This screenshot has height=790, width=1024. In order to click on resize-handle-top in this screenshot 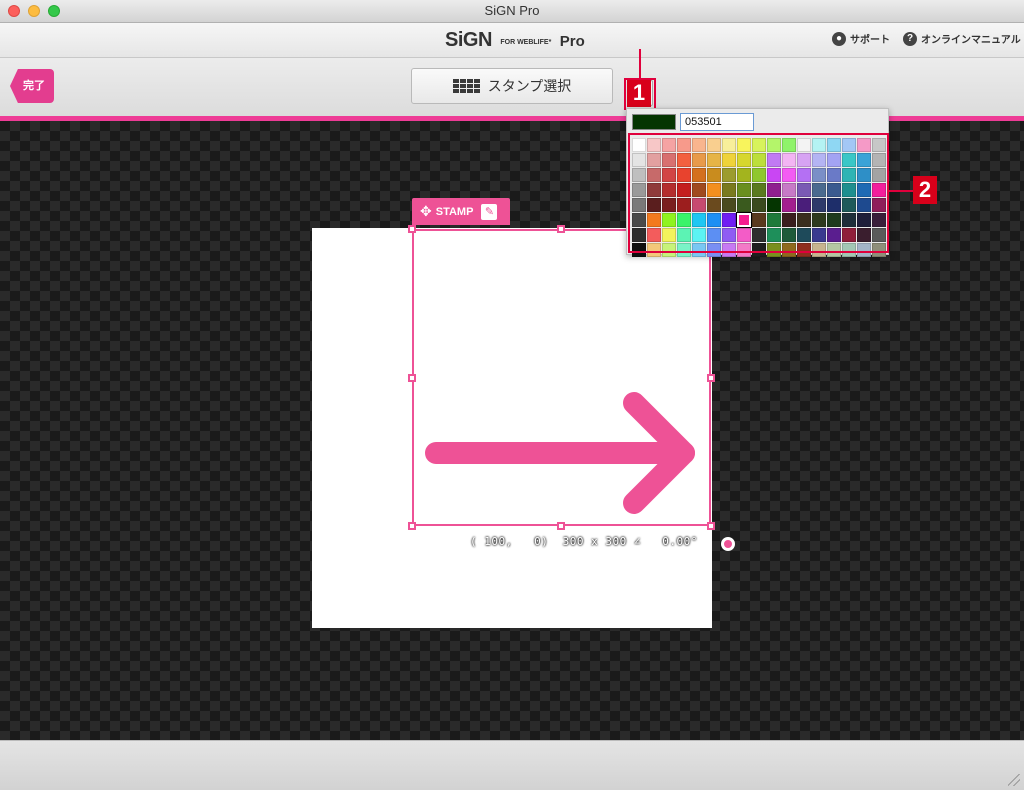, I will do `click(561, 229)`.